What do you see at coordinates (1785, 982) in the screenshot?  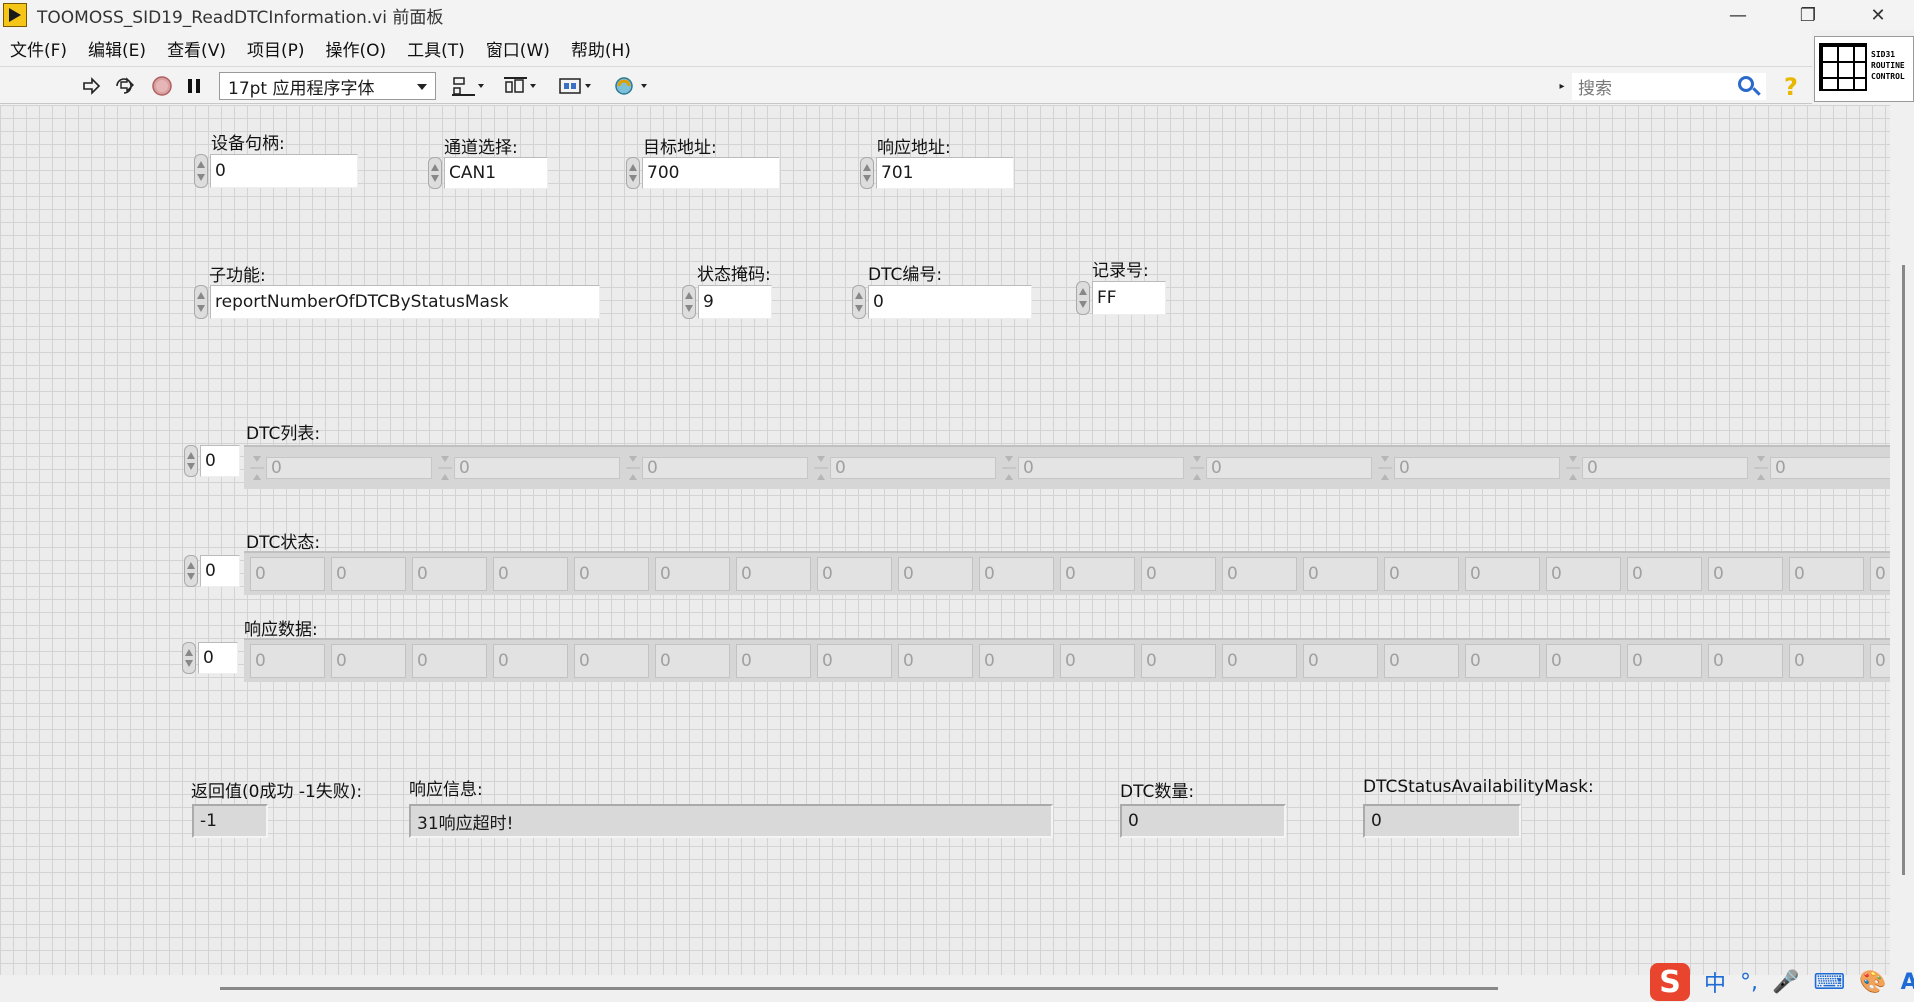 I see `ime-microphone-icon: 🎤` at bounding box center [1785, 982].